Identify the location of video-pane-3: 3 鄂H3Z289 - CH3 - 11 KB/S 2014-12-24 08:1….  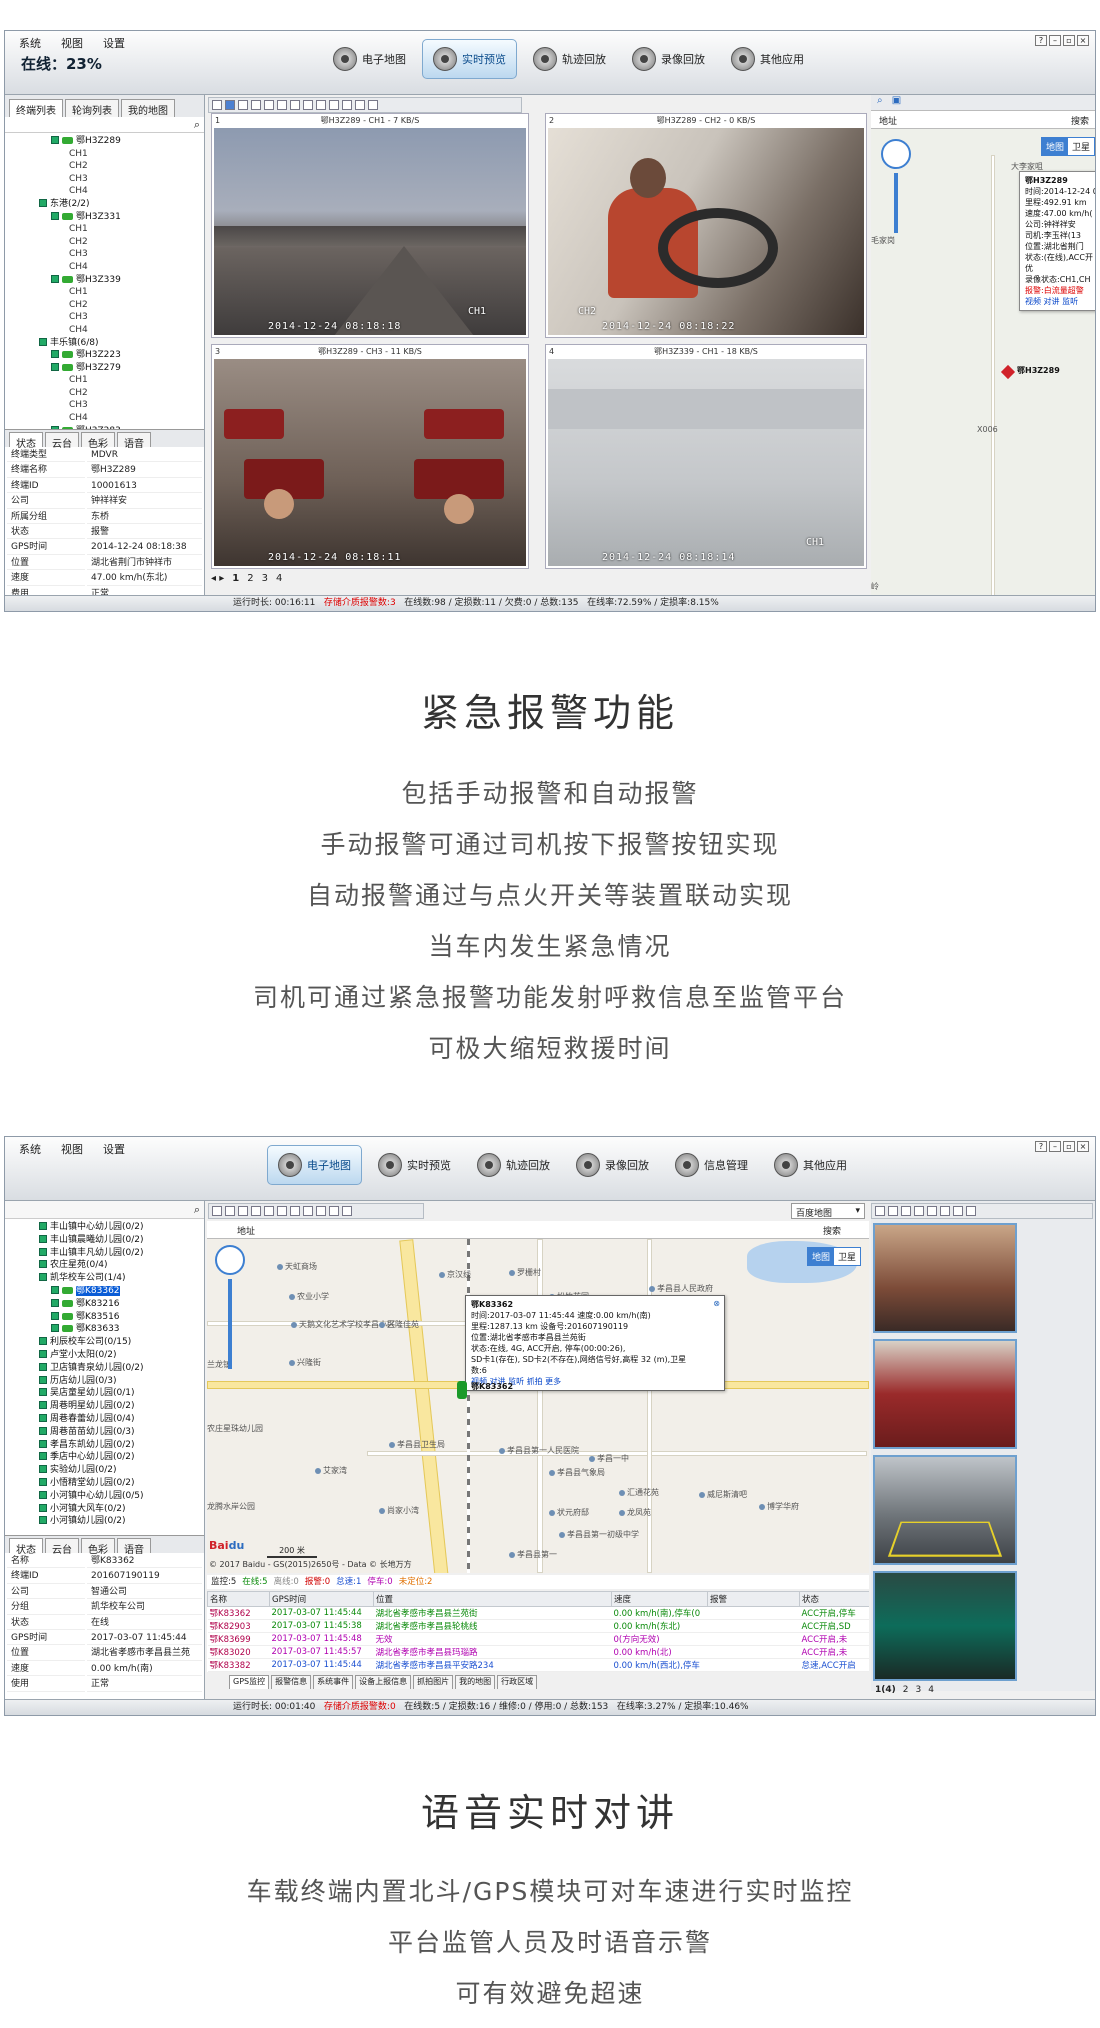
(370, 456).